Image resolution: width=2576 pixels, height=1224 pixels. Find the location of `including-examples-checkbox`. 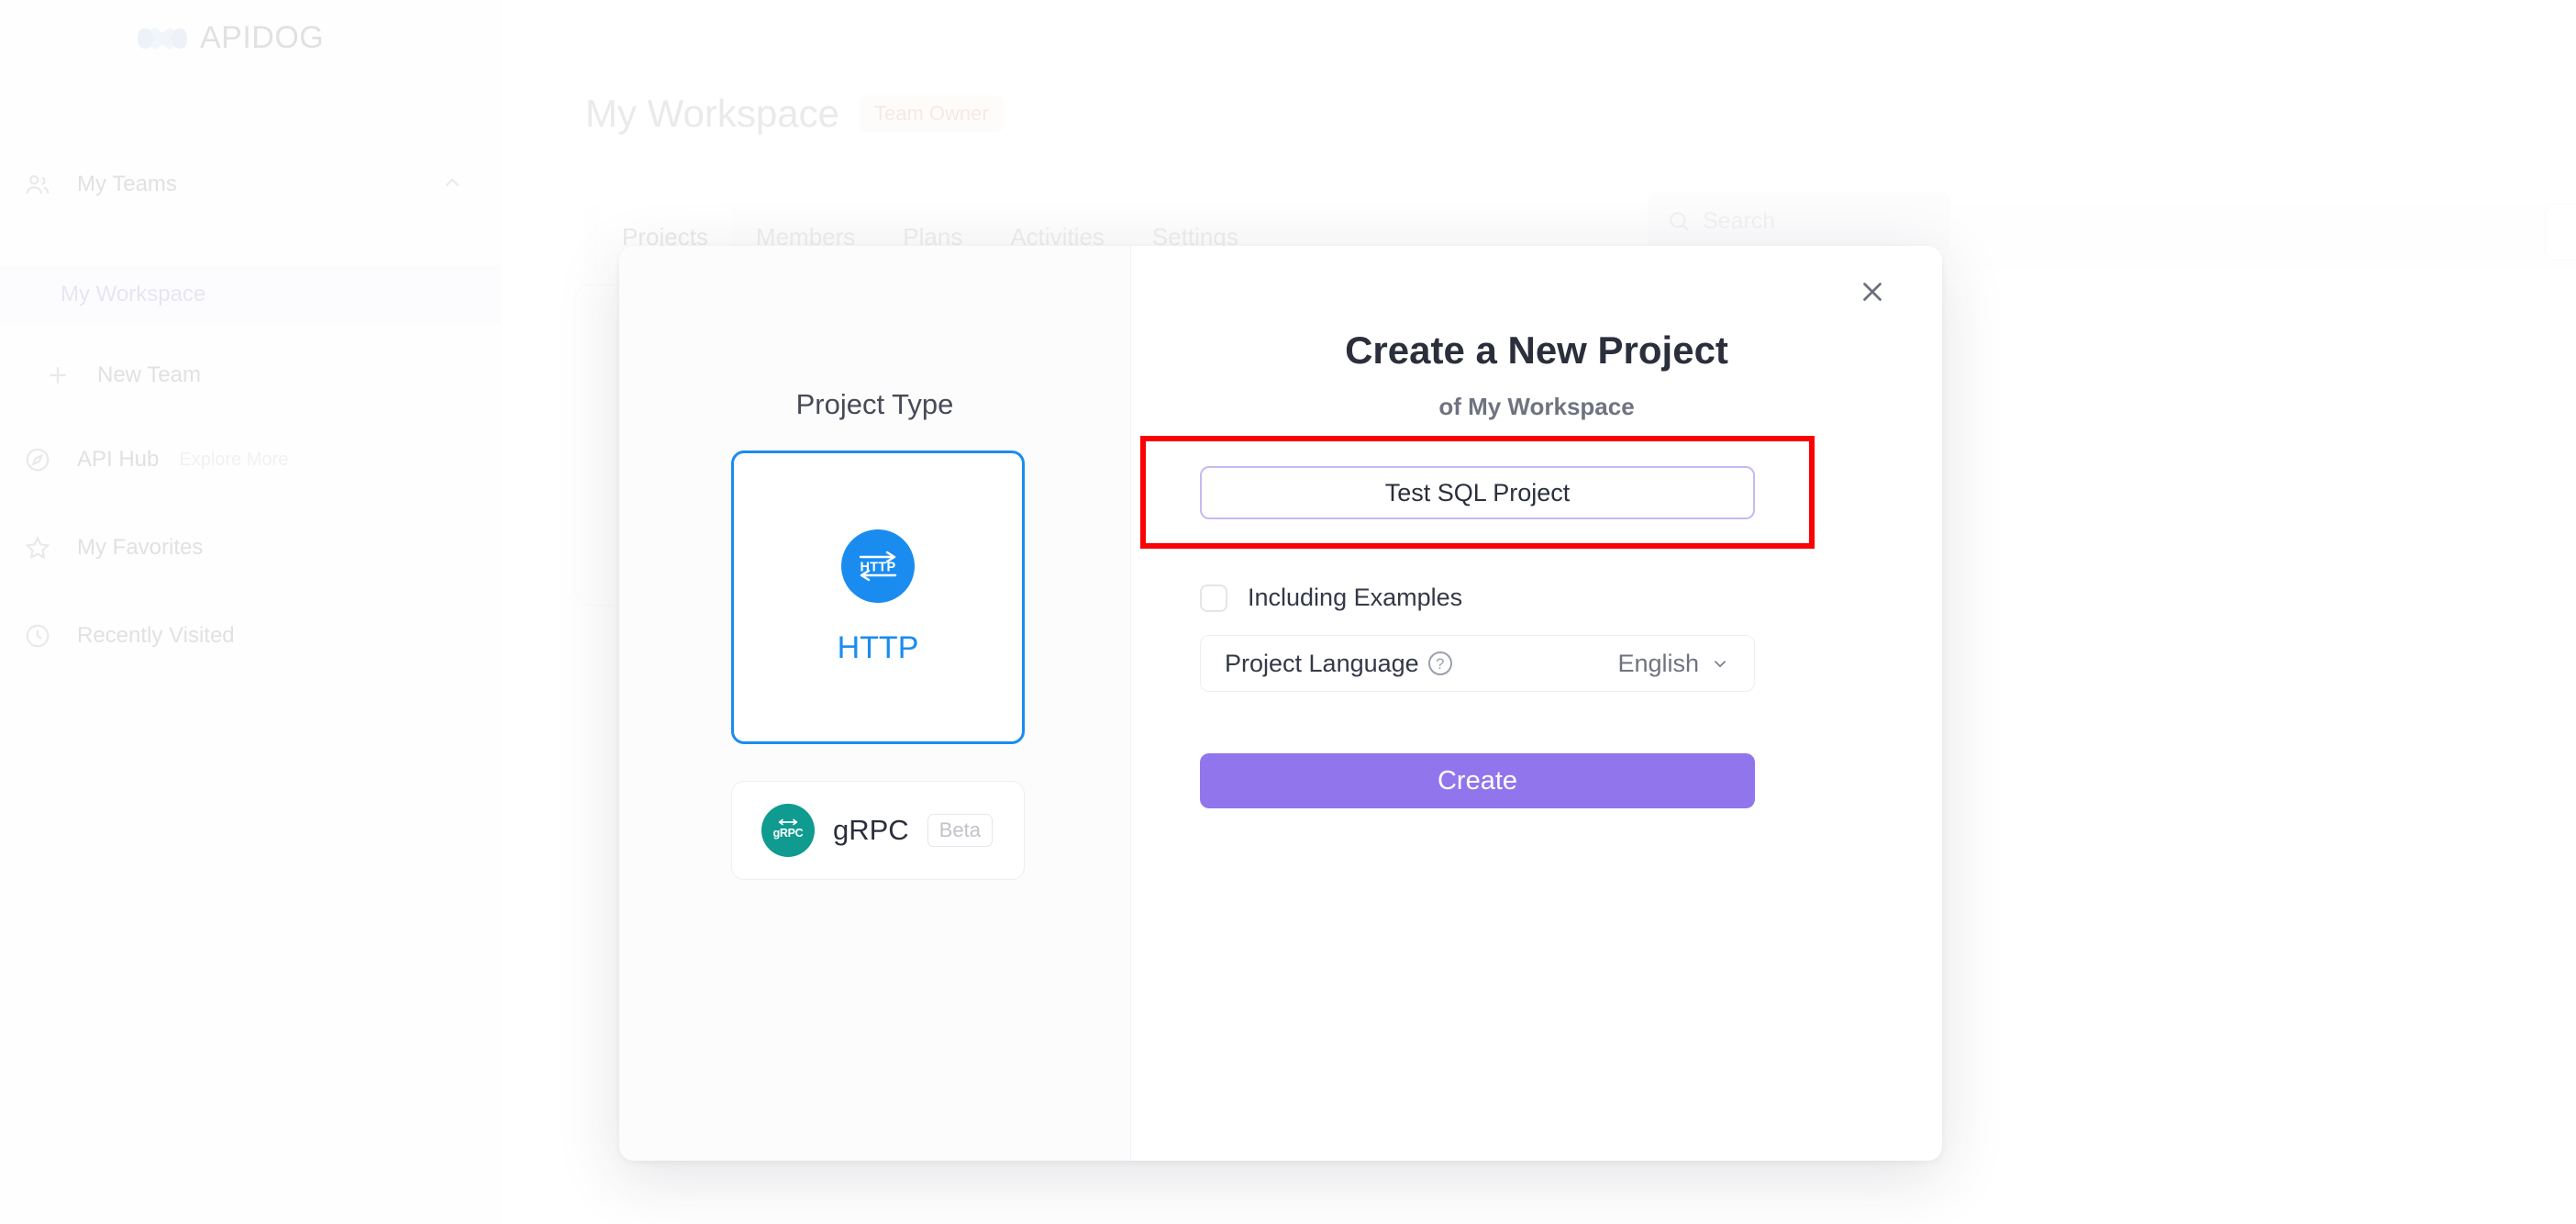

including-examples-checkbox is located at coordinates (1213, 598).